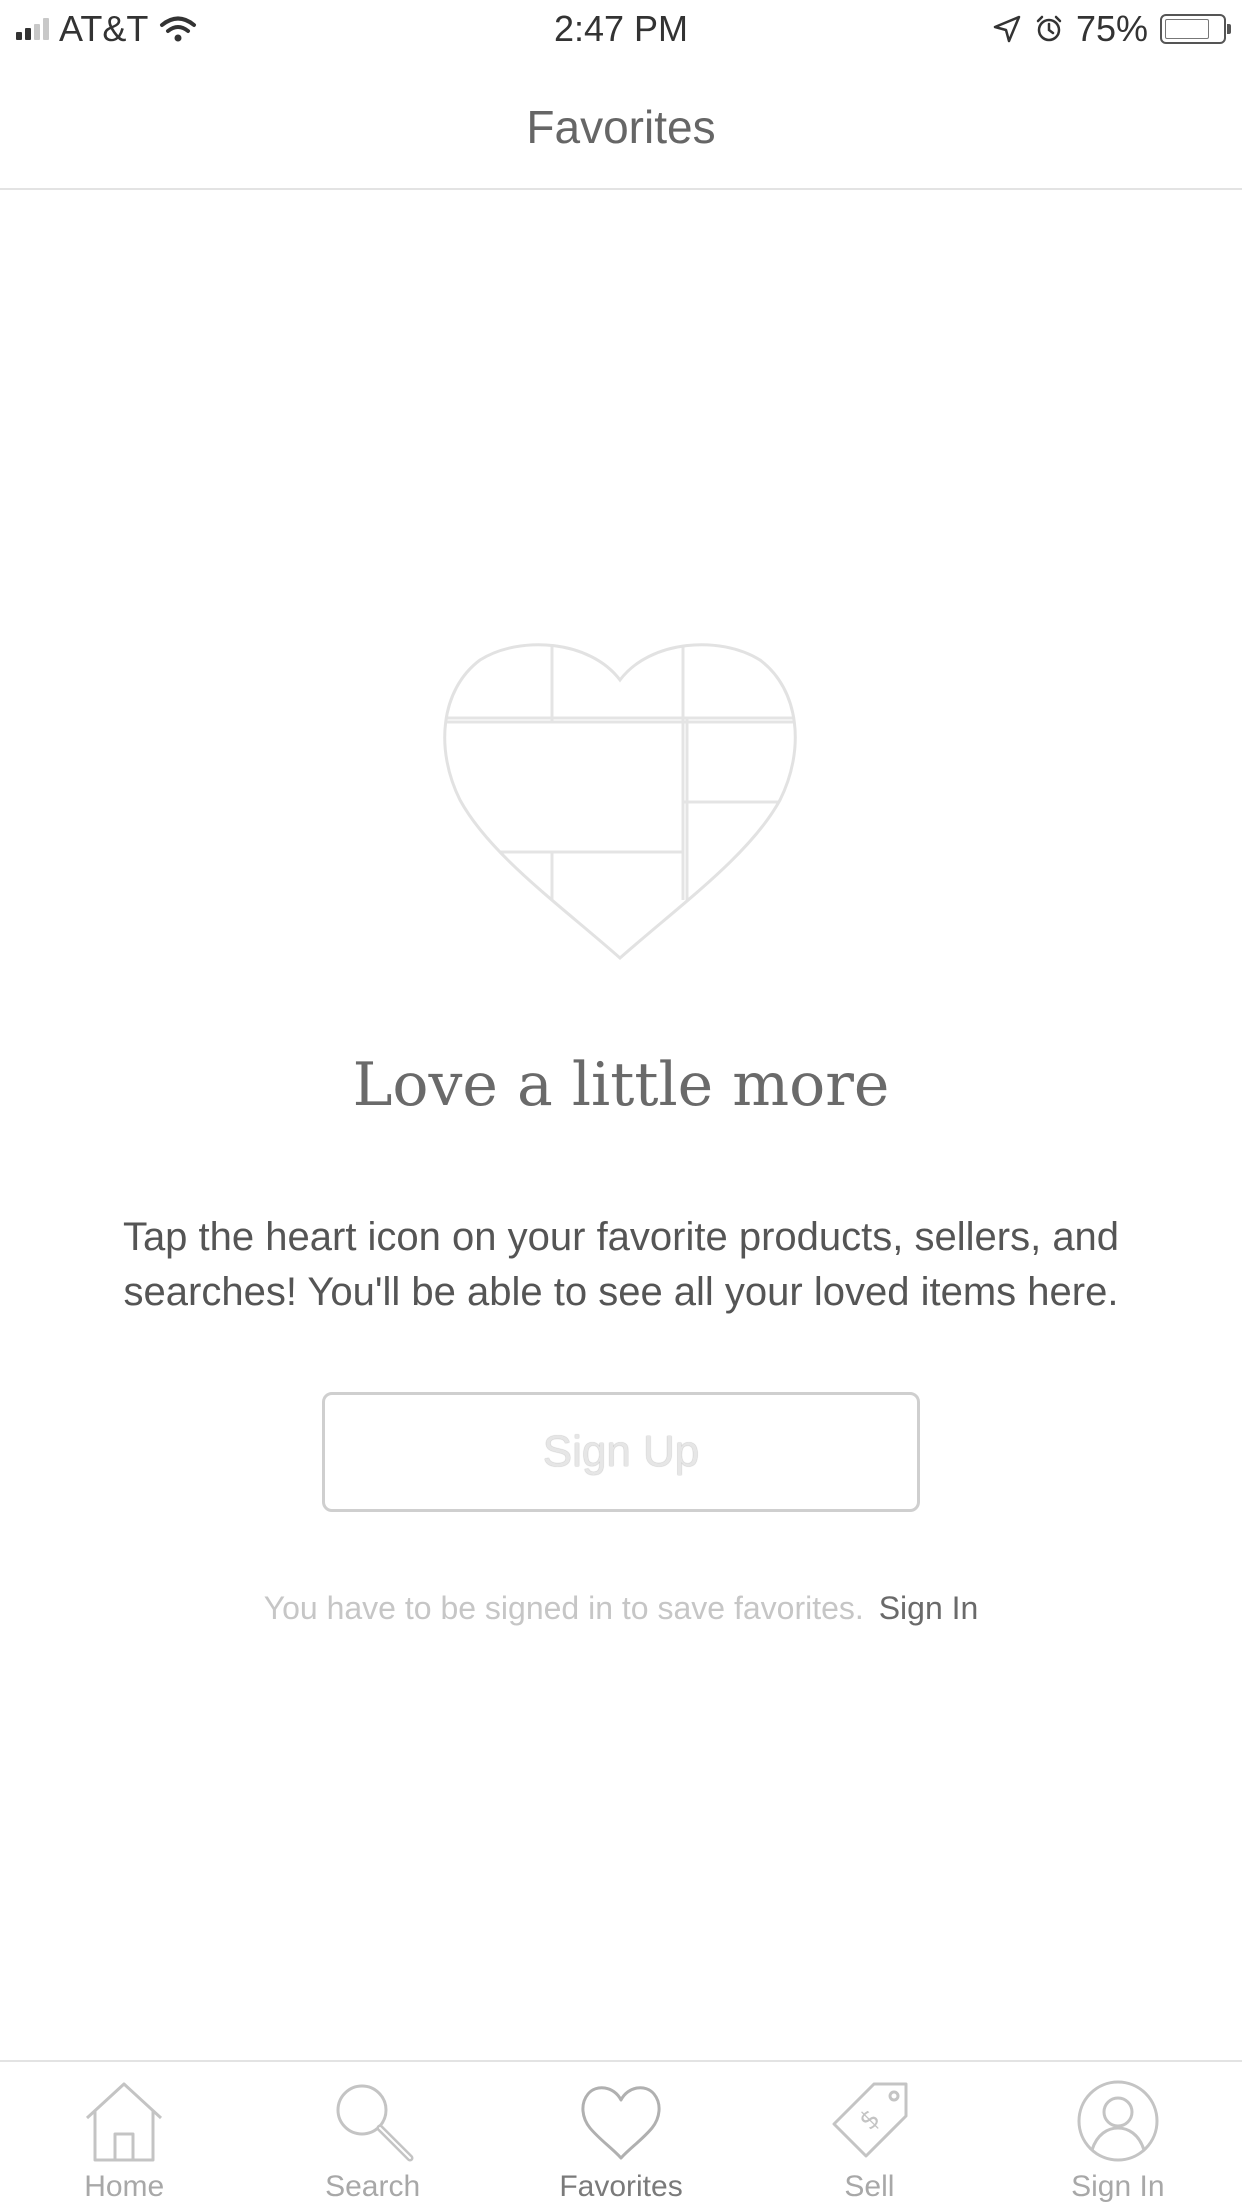  I want to click on navigation-bar: Favorites, so click(621, 125).